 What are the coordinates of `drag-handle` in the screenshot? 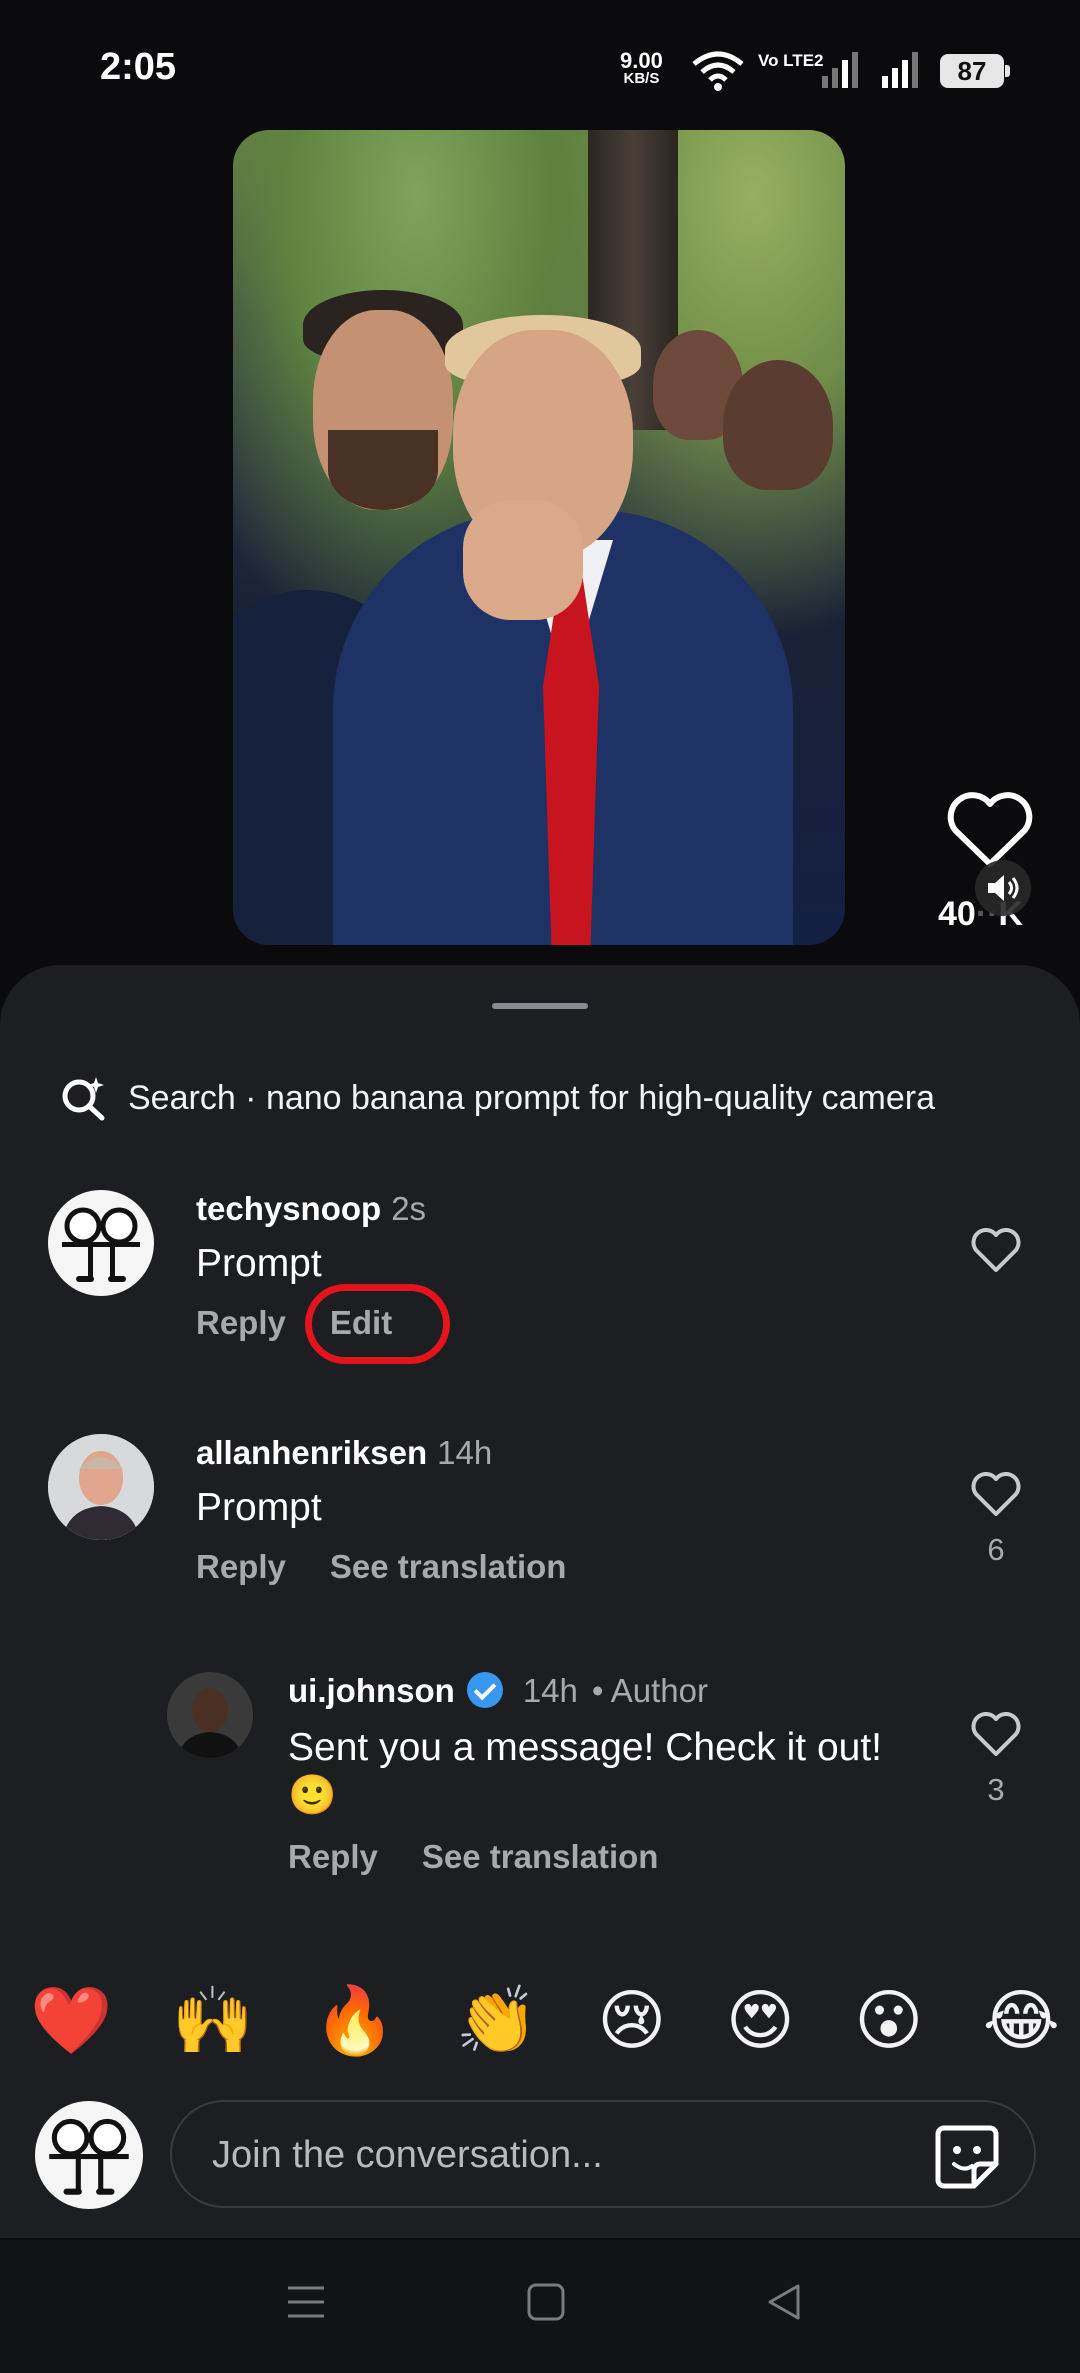 It's located at (540, 1006).